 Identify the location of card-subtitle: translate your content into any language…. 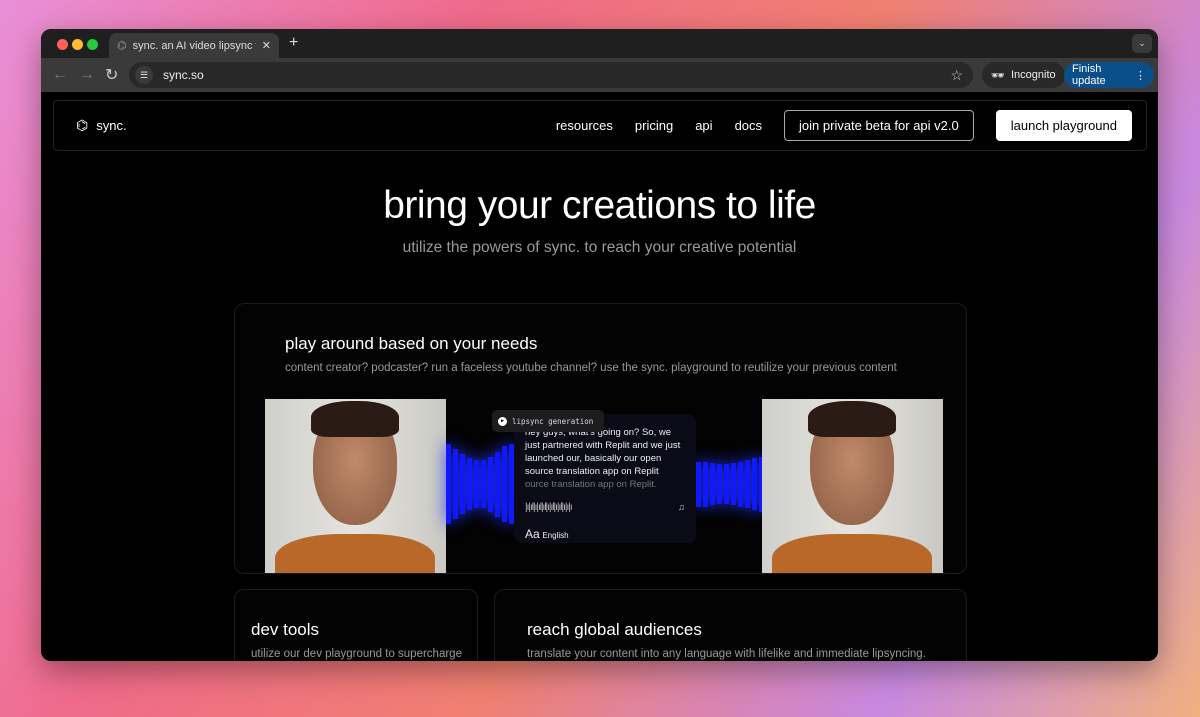
(726, 654).